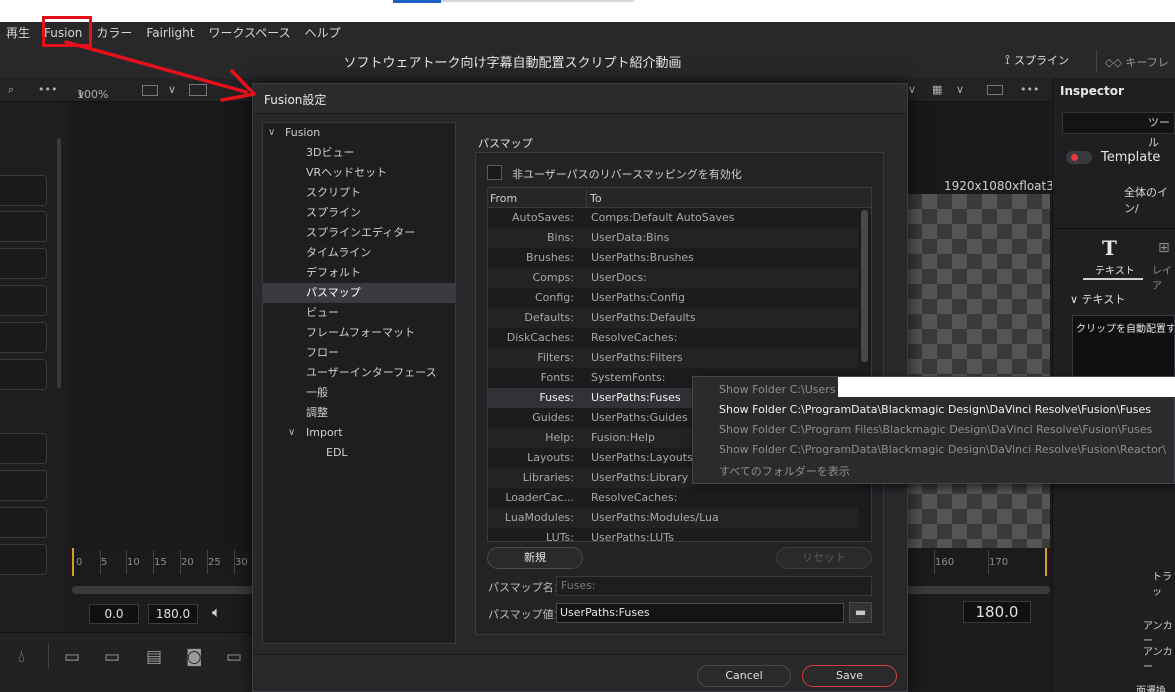 Image resolution: width=1175 pixels, height=692 pixels. What do you see at coordinates (323, 33) in the screenshot?
I see `menu-help: ヘルプ` at bounding box center [323, 33].